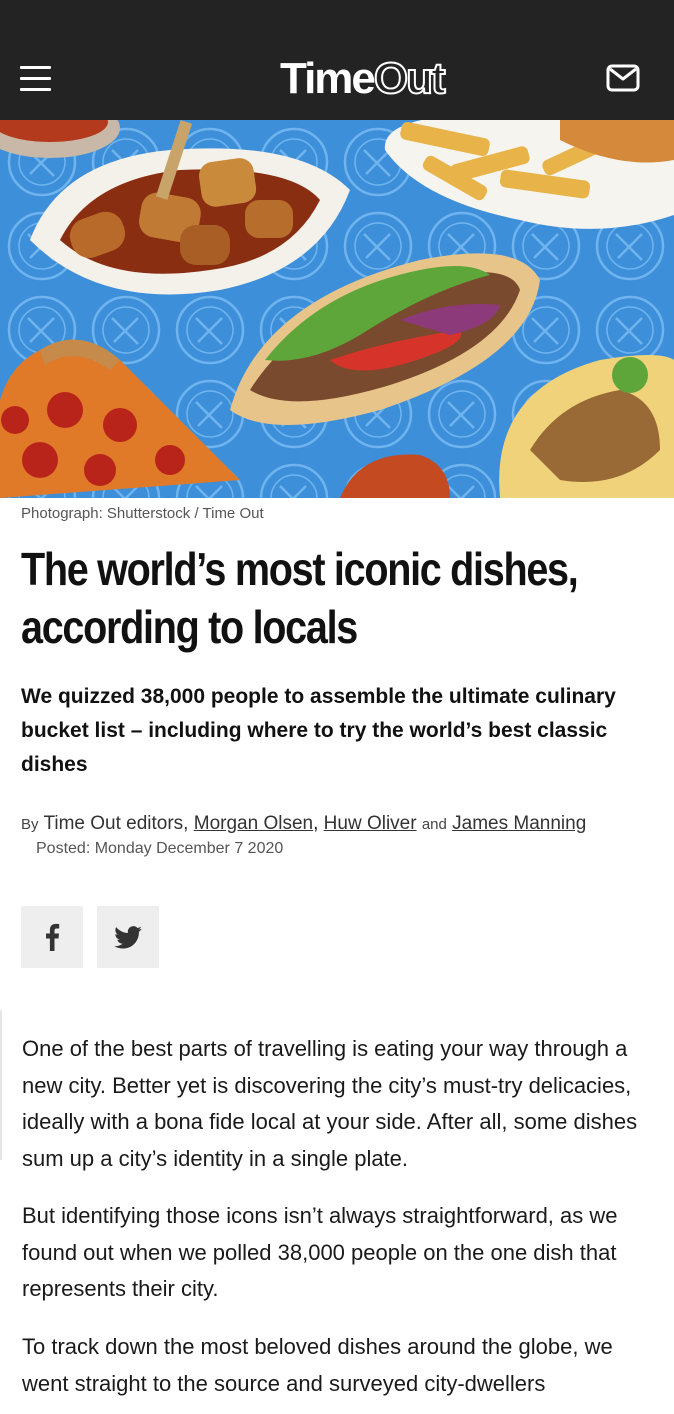 The width and height of the screenshot is (674, 1414). I want to click on posted-date: Posted: Monday December 7 2020, so click(160, 848).